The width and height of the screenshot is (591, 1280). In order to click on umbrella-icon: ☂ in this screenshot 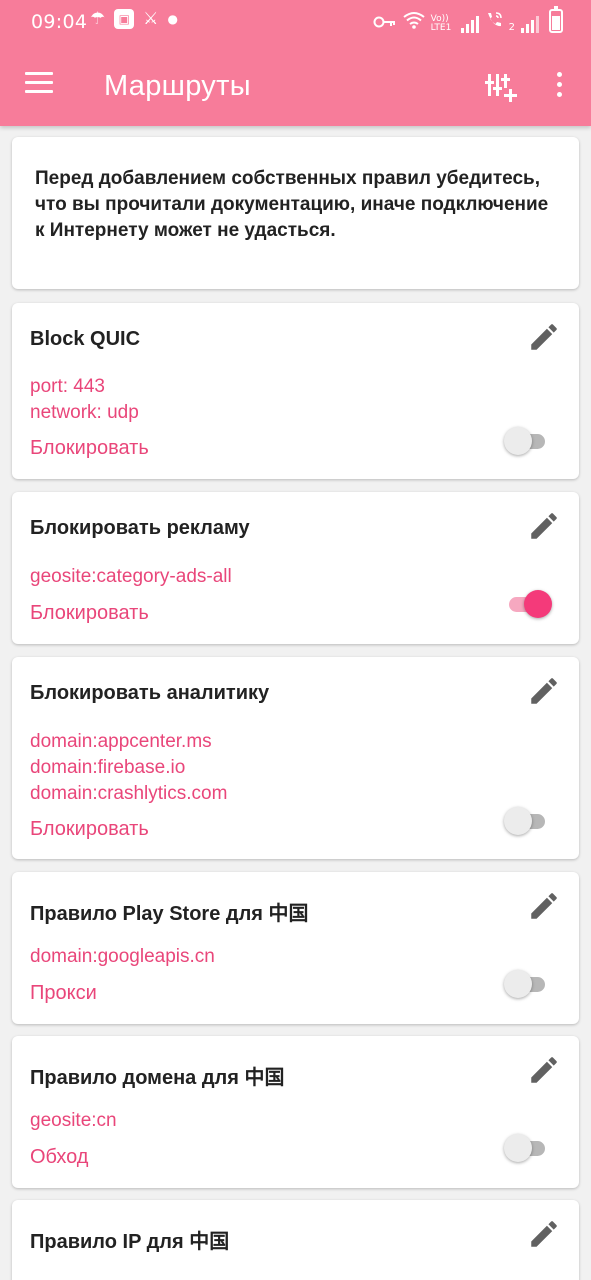, I will do `click(98, 19)`.